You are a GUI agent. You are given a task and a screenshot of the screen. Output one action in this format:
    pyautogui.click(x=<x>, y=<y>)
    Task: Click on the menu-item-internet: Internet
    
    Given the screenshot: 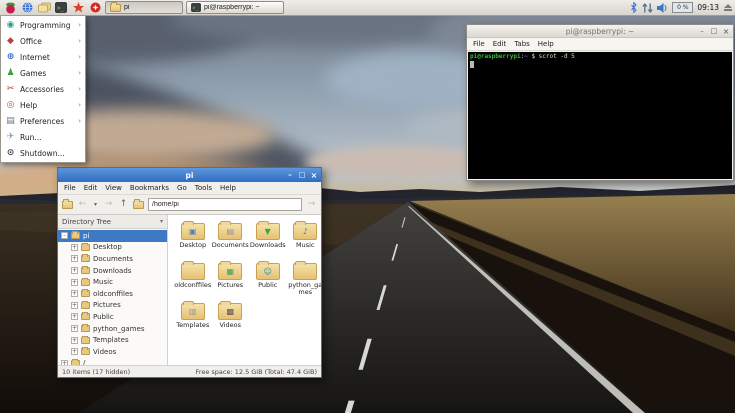 What is the action you would take?
    pyautogui.click(x=43, y=57)
    